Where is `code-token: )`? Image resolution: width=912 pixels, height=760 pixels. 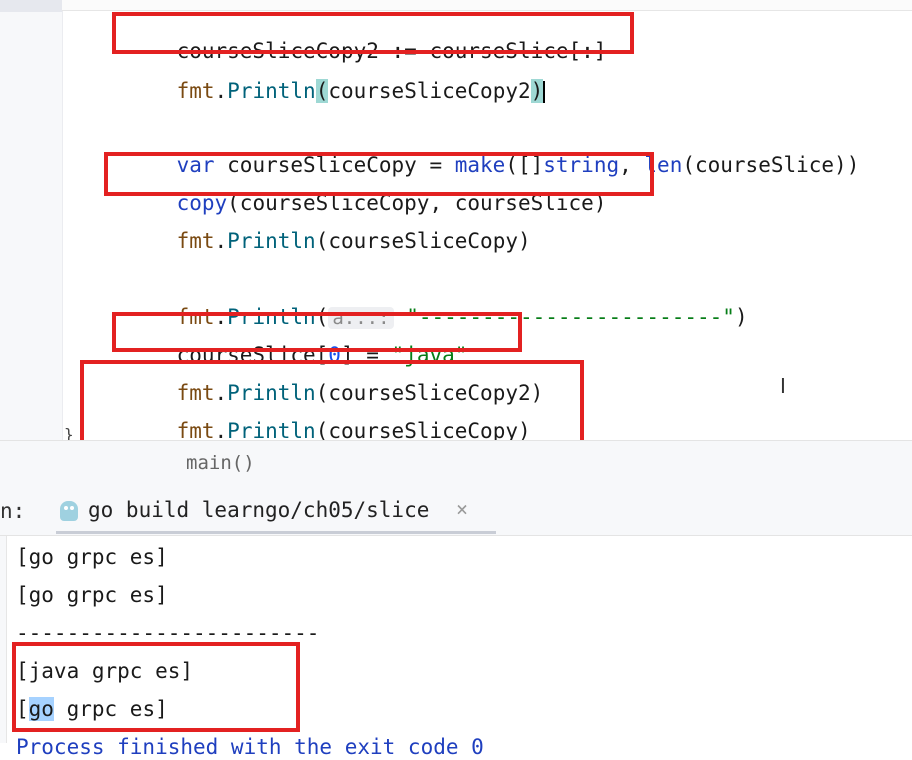 code-token: ) is located at coordinates (741, 317).